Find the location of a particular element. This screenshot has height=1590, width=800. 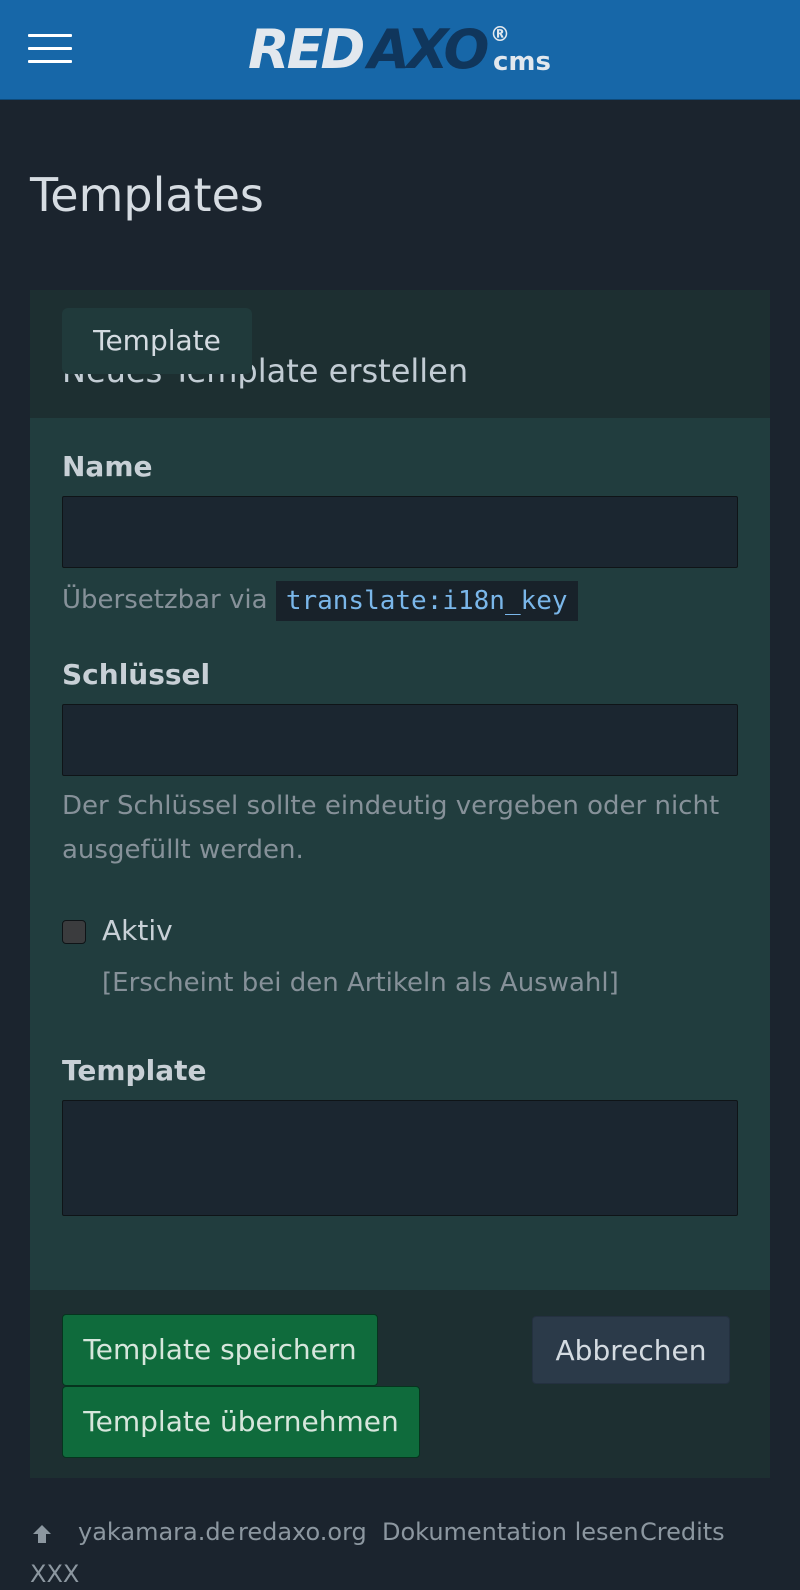

tab-template: Template is located at coordinates (157, 341).